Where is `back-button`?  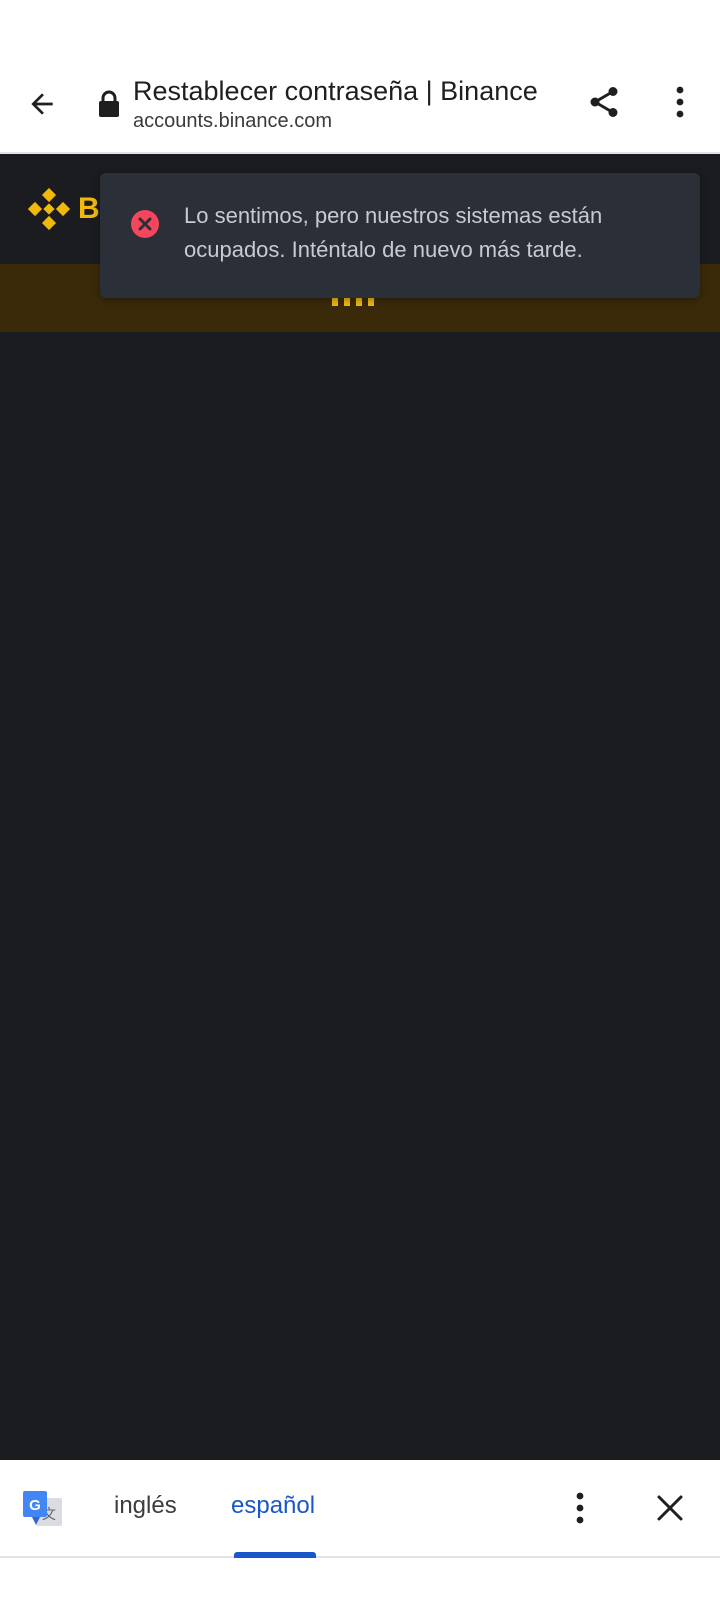
back-button is located at coordinates (42, 104).